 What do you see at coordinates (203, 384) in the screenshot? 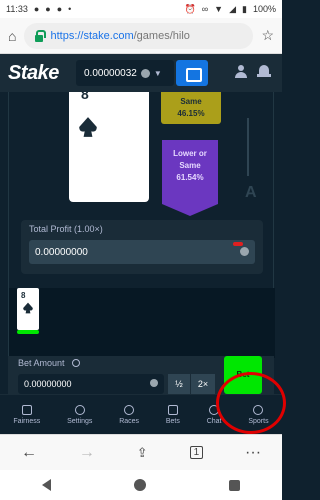
I see `double-bet-button: 2×` at bounding box center [203, 384].